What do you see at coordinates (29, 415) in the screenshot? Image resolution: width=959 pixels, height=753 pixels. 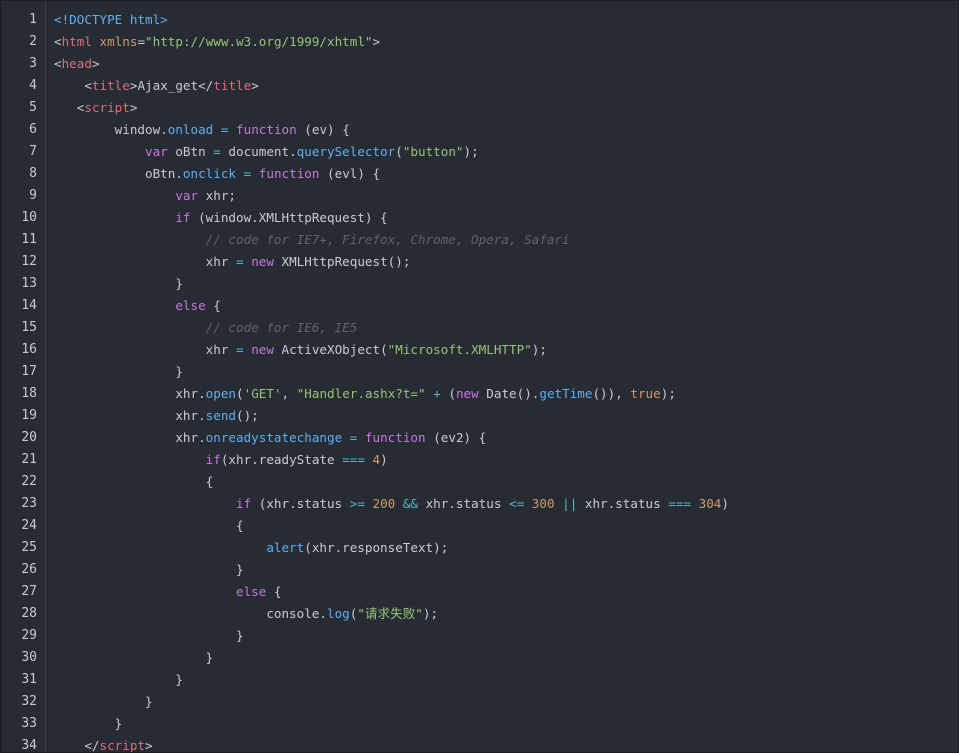 I see `line-number: 19` at bounding box center [29, 415].